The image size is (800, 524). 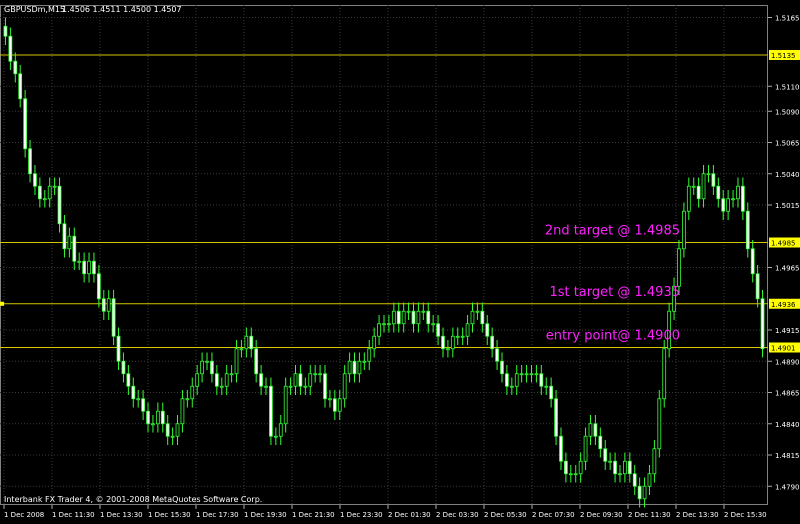 What do you see at coordinates (613, 336) in the screenshot?
I see `price-level-annotation: entry point@ 1.4900` at bounding box center [613, 336].